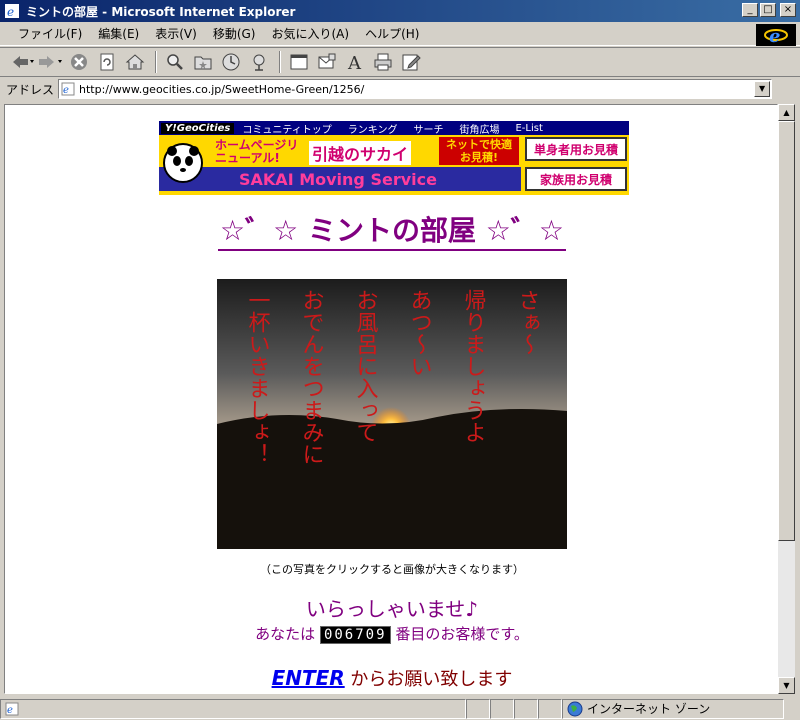  I want to click on print-icon, so click(383, 62).